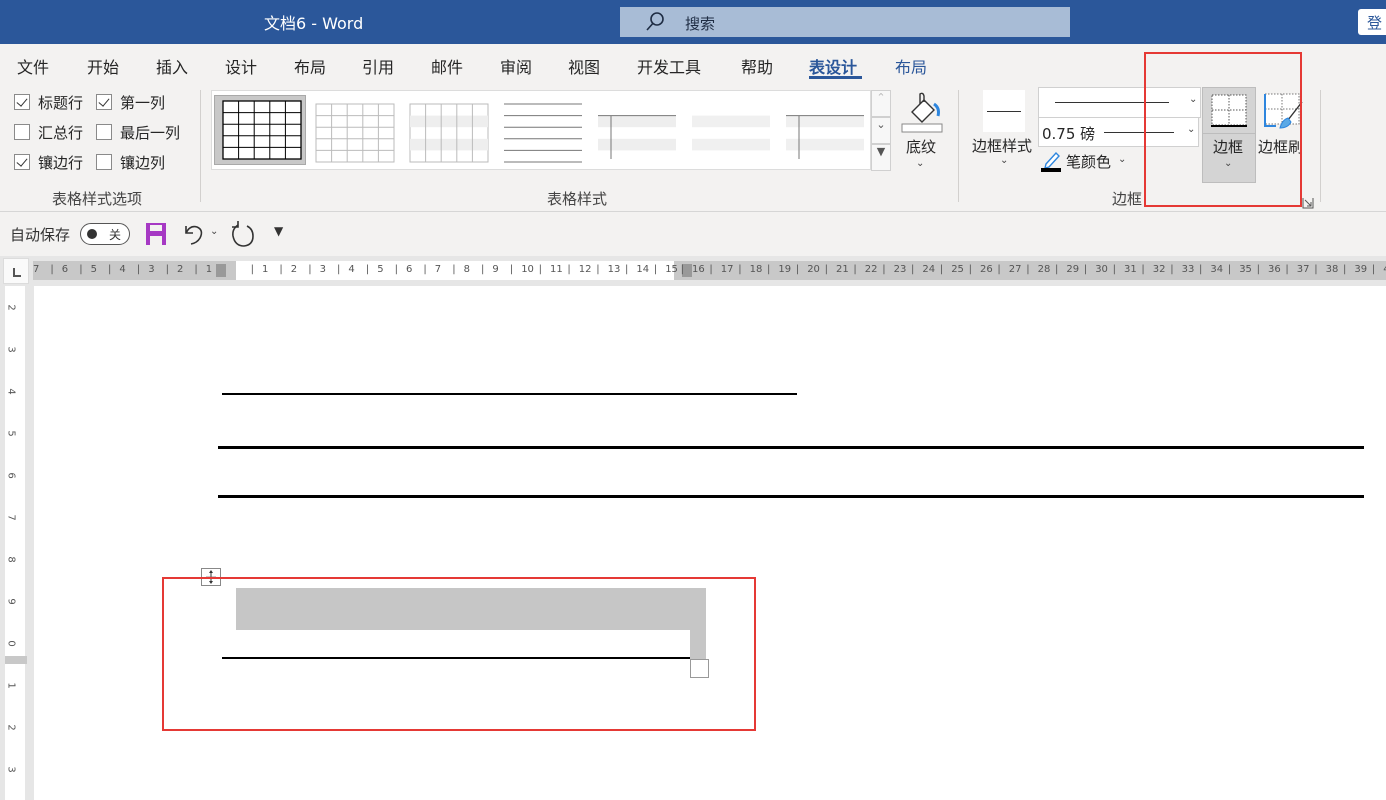 The height and width of the screenshot is (800, 1386). Describe the element at coordinates (1122, 159) in the screenshot. I see `chevron-down-icon: ⌄` at that location.